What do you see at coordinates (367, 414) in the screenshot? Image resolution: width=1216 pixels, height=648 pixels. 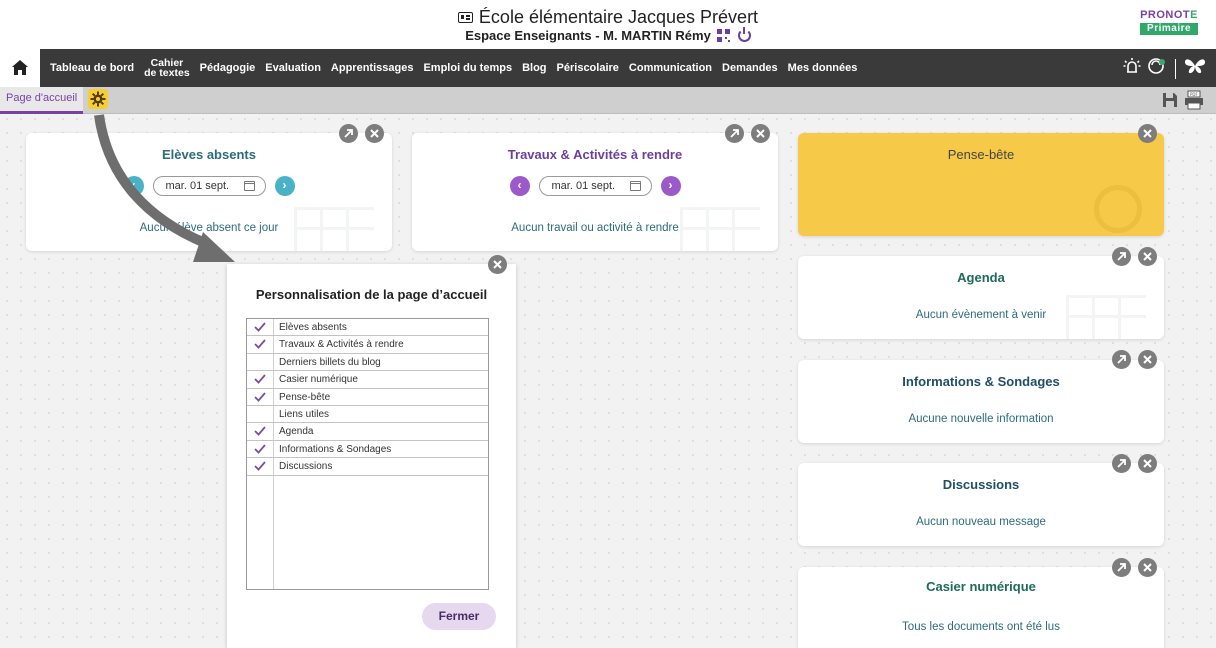 I see `checklist-row: Liens utiles` at bounding box center [367, 414].